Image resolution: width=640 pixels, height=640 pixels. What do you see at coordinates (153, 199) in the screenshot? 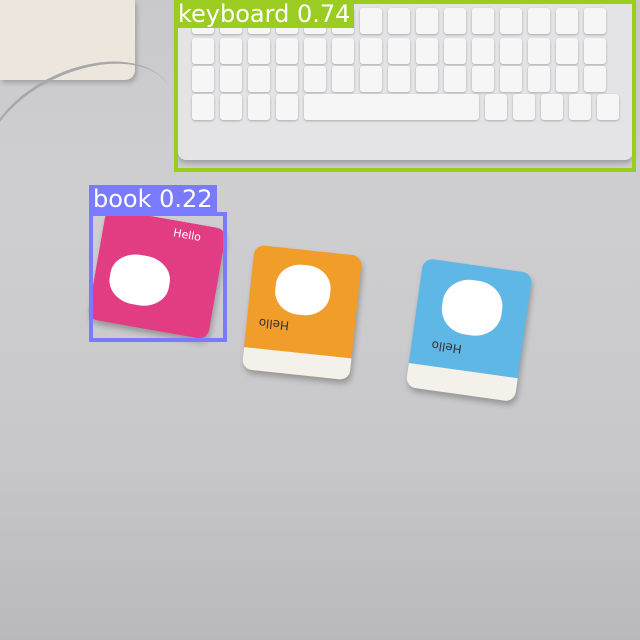
I see `detection-label-book: book 0.22` at bounding box center [153, 199].